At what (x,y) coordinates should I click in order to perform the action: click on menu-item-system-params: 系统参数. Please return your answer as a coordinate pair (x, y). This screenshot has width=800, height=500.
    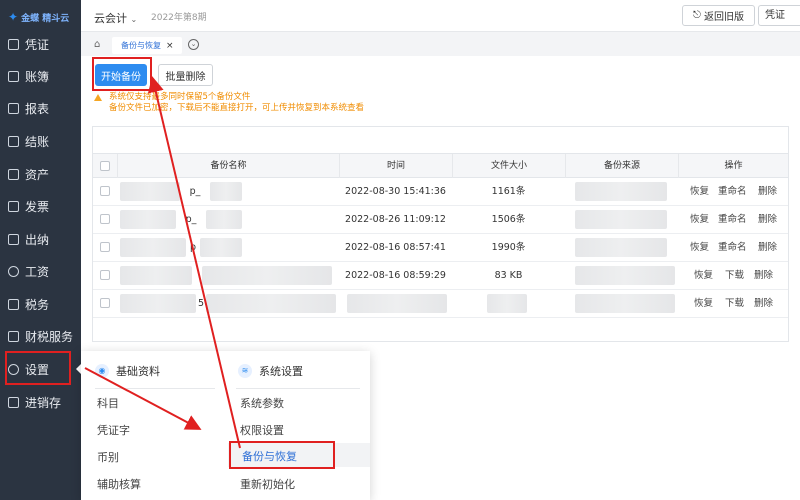
    Looking at the image, I should click on (262, 403).